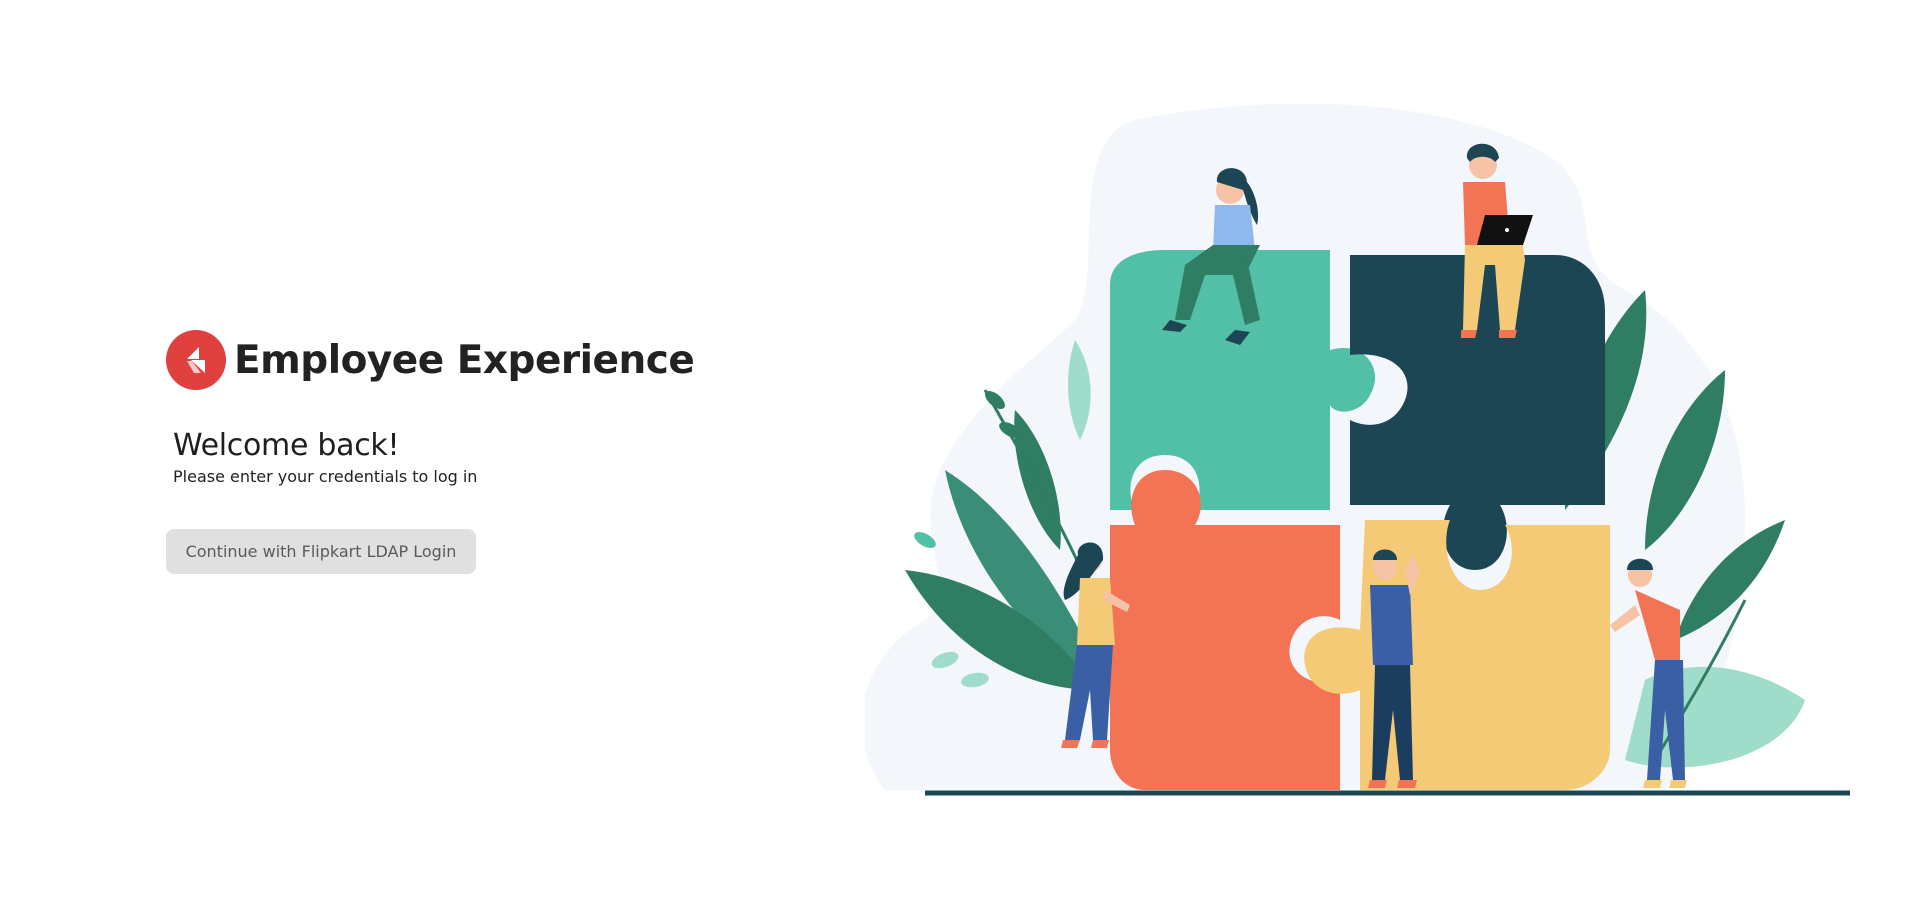  Describe the element at coordinates (464, 360) in the screenshot. I see `app-title: Employee Experience` at that location.